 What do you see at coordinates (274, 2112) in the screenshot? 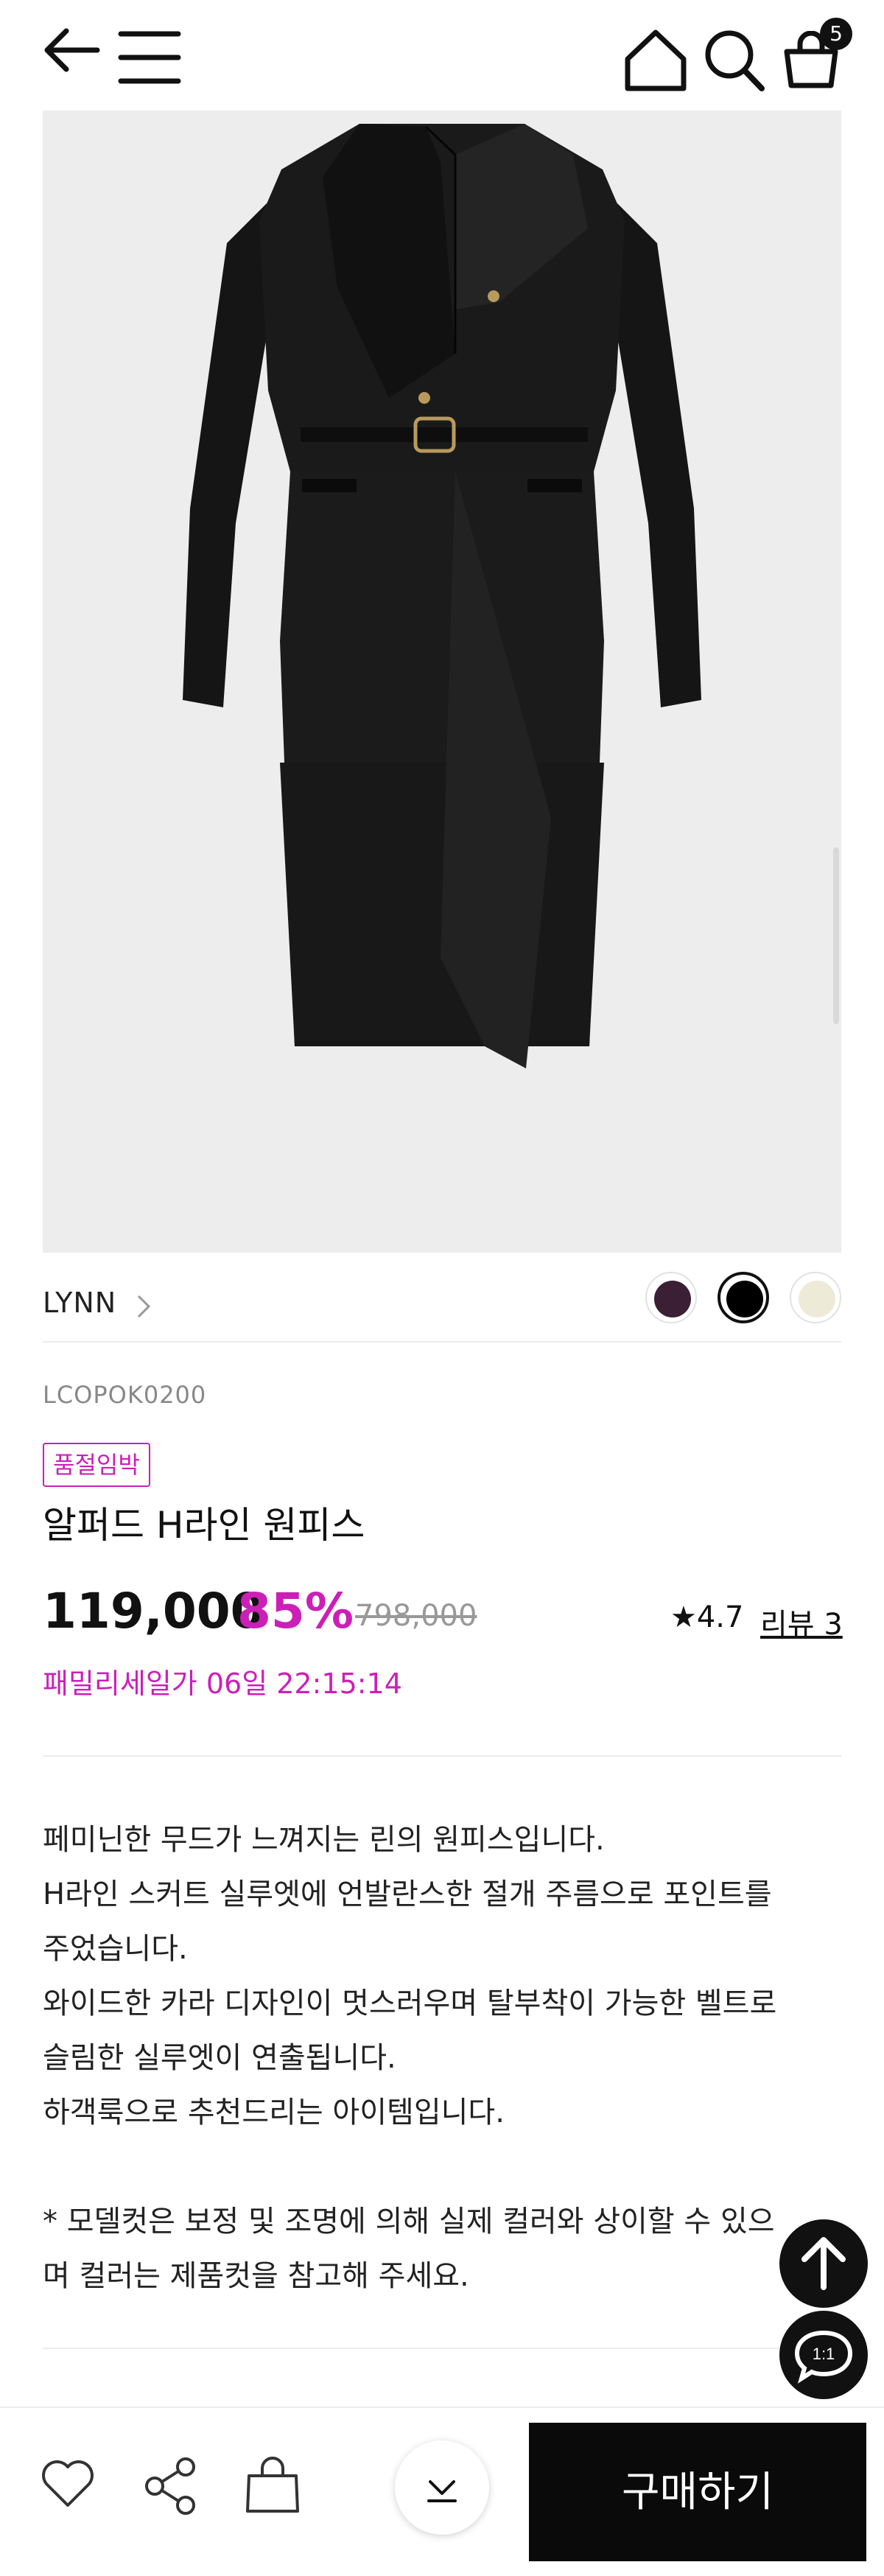
I see `description-line: 하객룩으로 추천드리는 아이템입니다.` at bounding box center [274, 2112].